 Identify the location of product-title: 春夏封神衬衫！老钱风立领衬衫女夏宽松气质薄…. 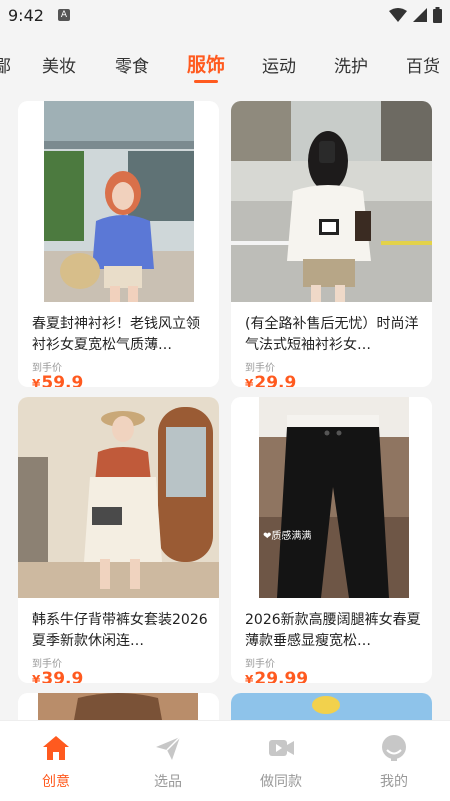
(122, 335).